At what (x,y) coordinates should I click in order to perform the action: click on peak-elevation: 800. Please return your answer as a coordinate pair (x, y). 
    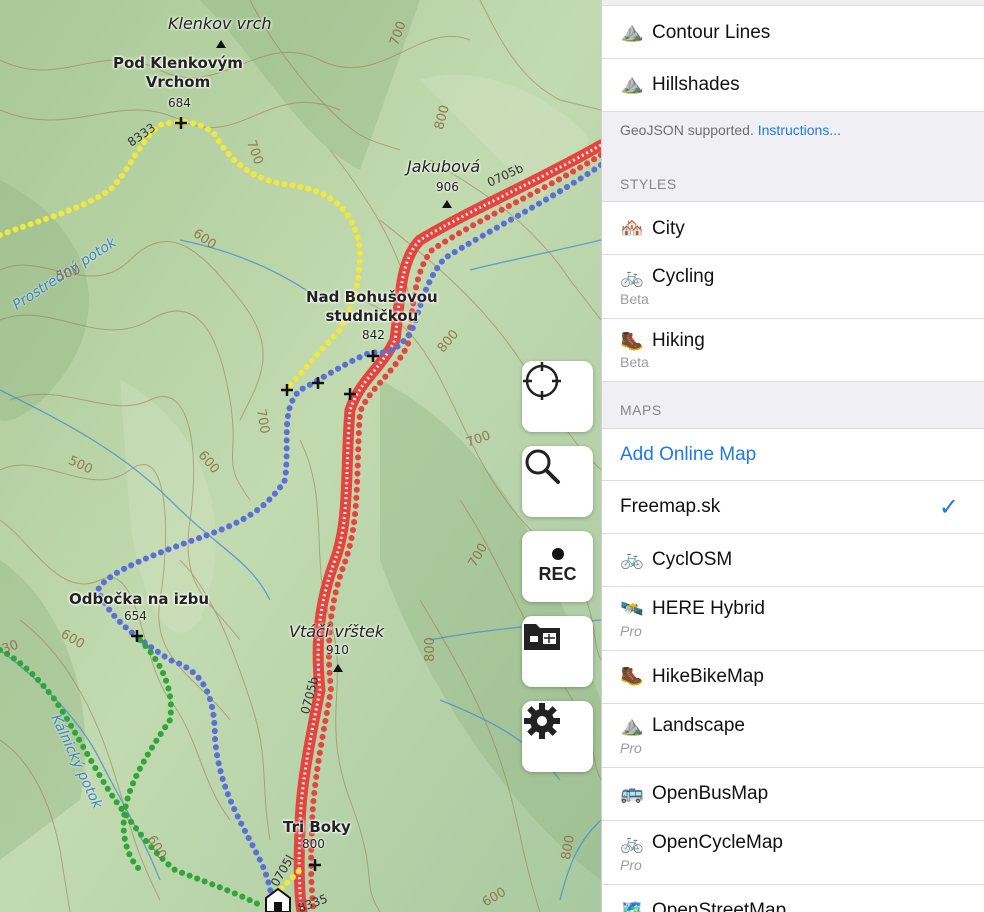
    Looking at the image, I should click on (313, 844).